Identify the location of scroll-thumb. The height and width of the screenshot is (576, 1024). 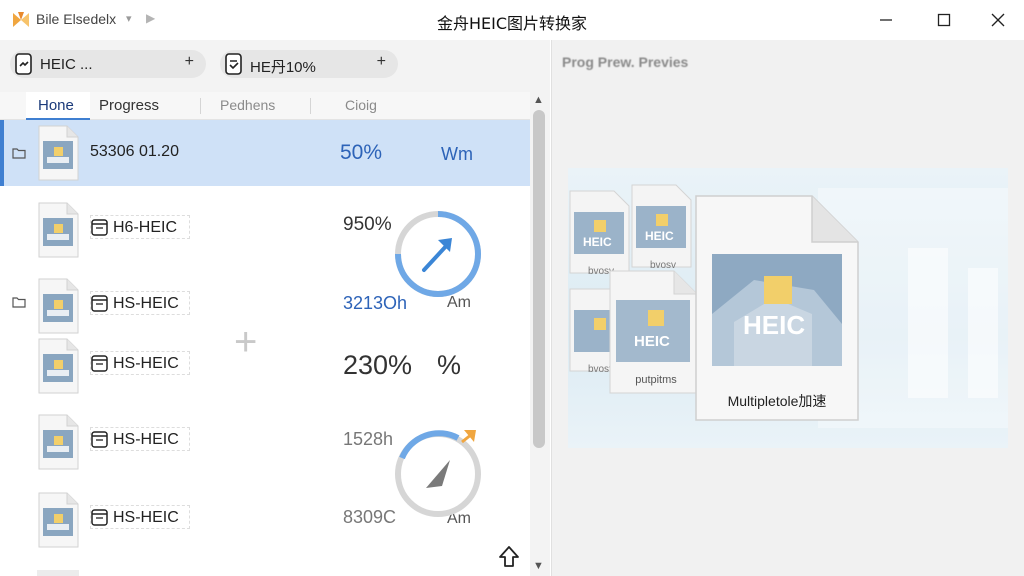
(539, 279).